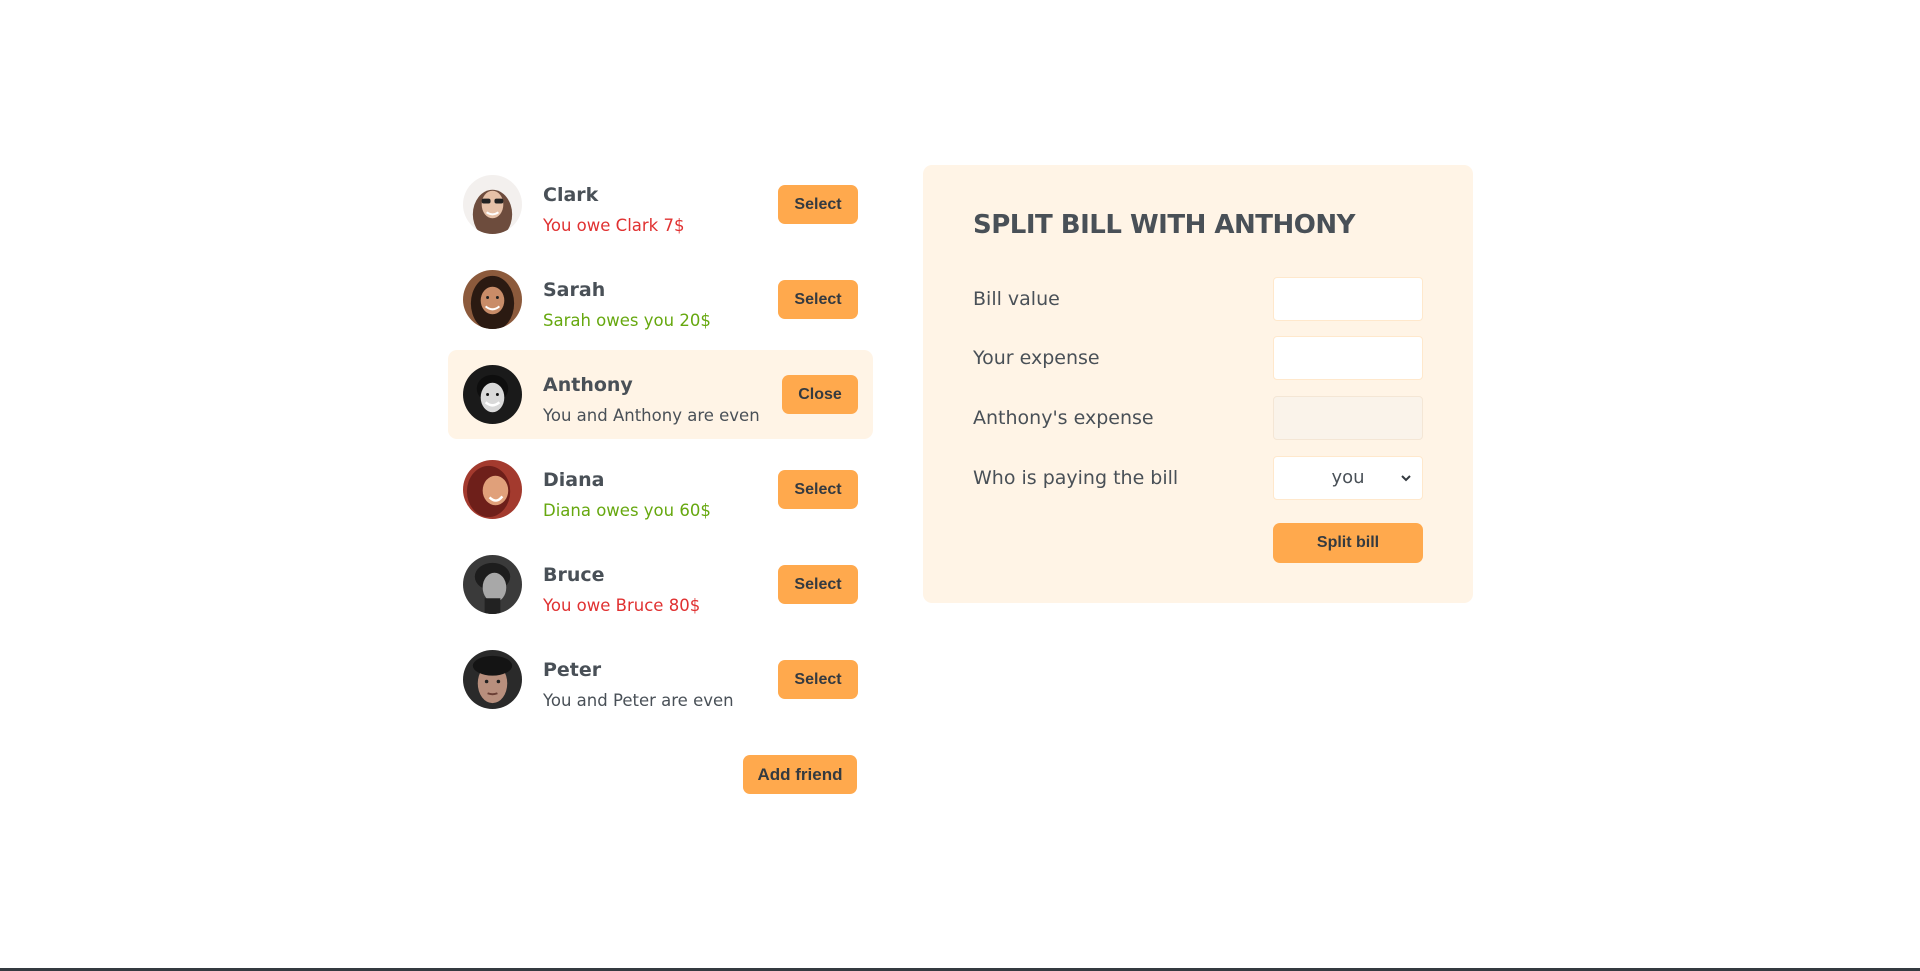 The width and height of the screenshot is (1920, 971). I want to click on friend-item-bruce: Bruce You owe Bruce 80$ Select, so click(660, 584).